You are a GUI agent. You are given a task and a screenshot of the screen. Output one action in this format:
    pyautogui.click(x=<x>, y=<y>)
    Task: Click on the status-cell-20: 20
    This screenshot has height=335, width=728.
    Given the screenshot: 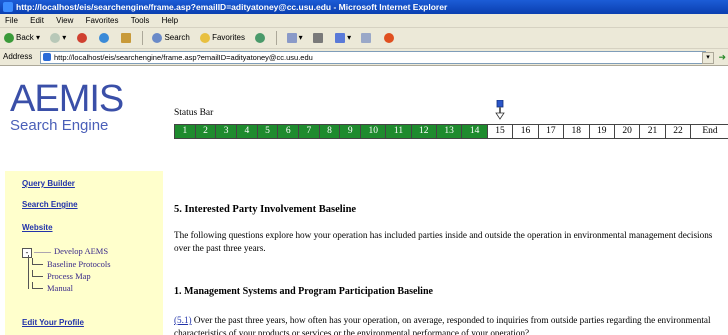 What is the action you would take?
    pyautogui.click(x=627, y=131)
    